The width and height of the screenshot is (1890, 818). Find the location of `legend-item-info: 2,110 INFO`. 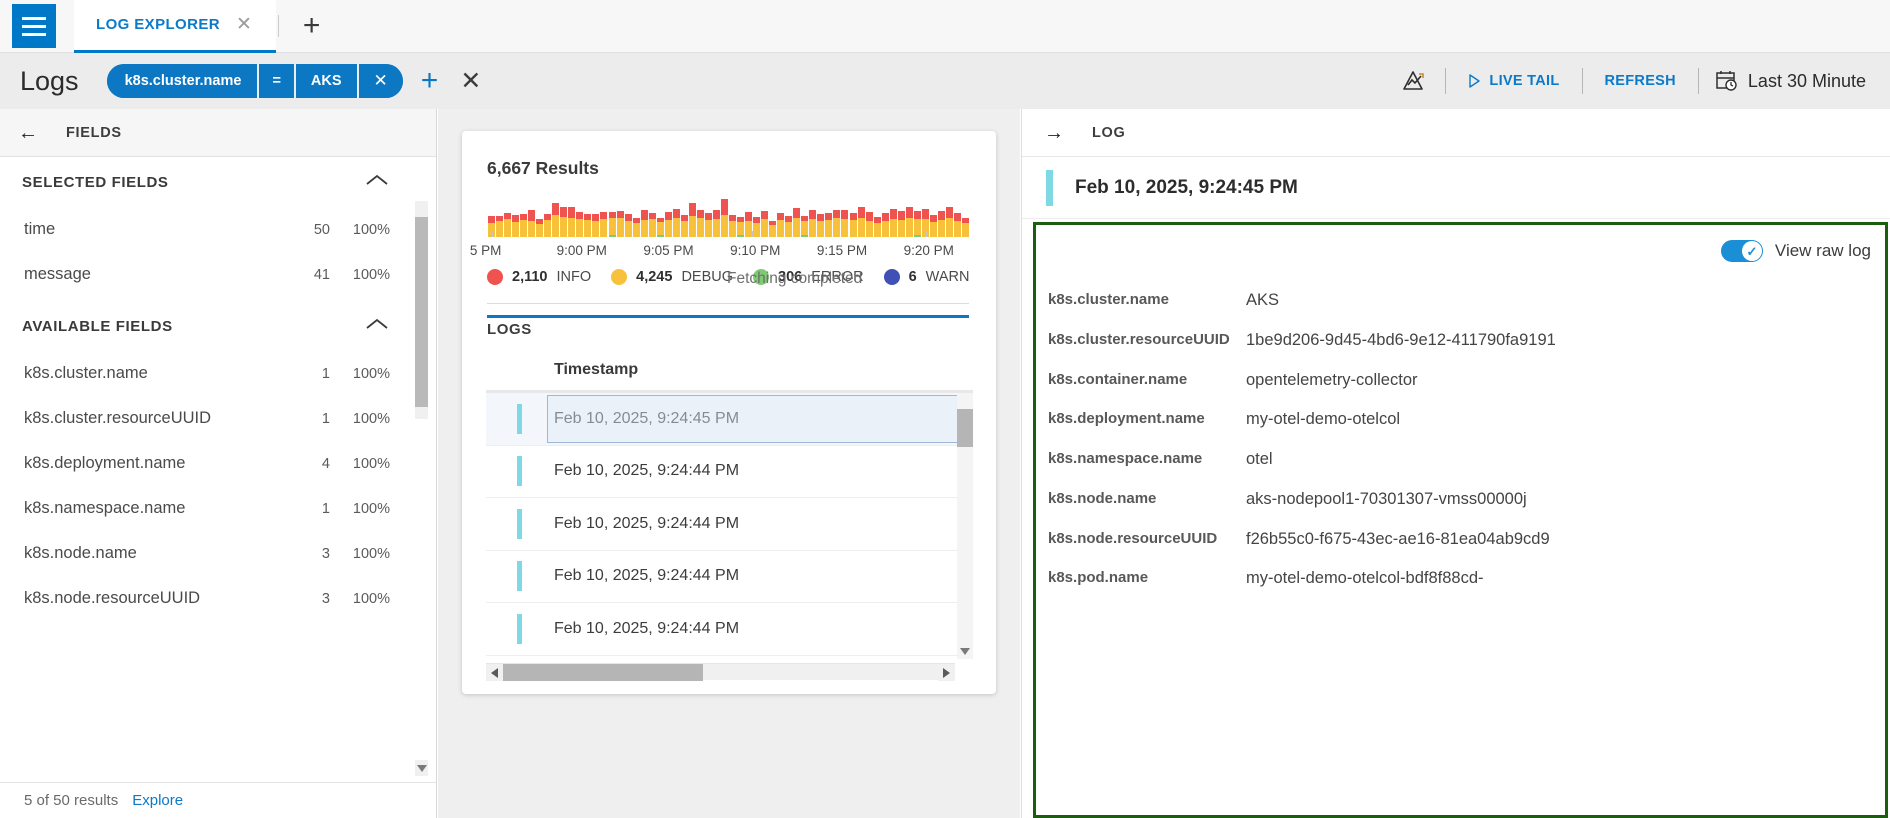

legend-item-info: 2,110 INFO is located at coordinates (539, 277).